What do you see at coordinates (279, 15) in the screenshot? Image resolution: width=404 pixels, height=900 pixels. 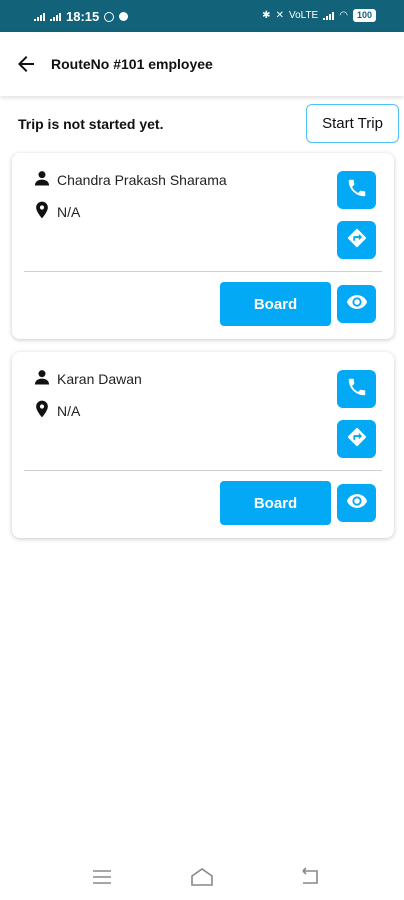 I see `mute-icon: ✕` at bounding box center [279, 15].